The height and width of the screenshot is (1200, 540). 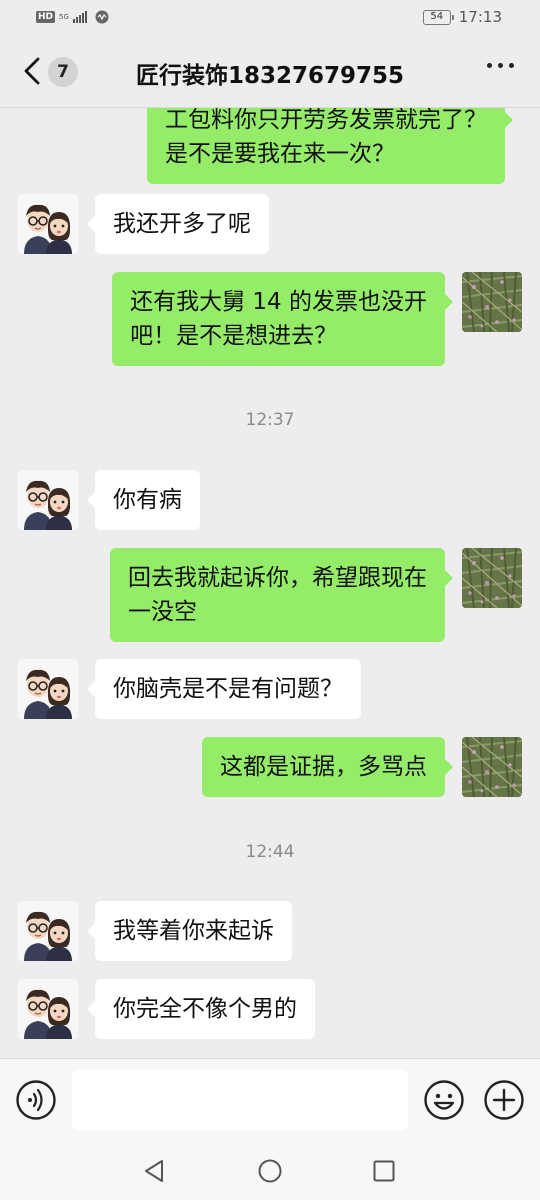 I want to click on message-bubble-other: 你完全不像个男的, so click(x=201, y=1009).